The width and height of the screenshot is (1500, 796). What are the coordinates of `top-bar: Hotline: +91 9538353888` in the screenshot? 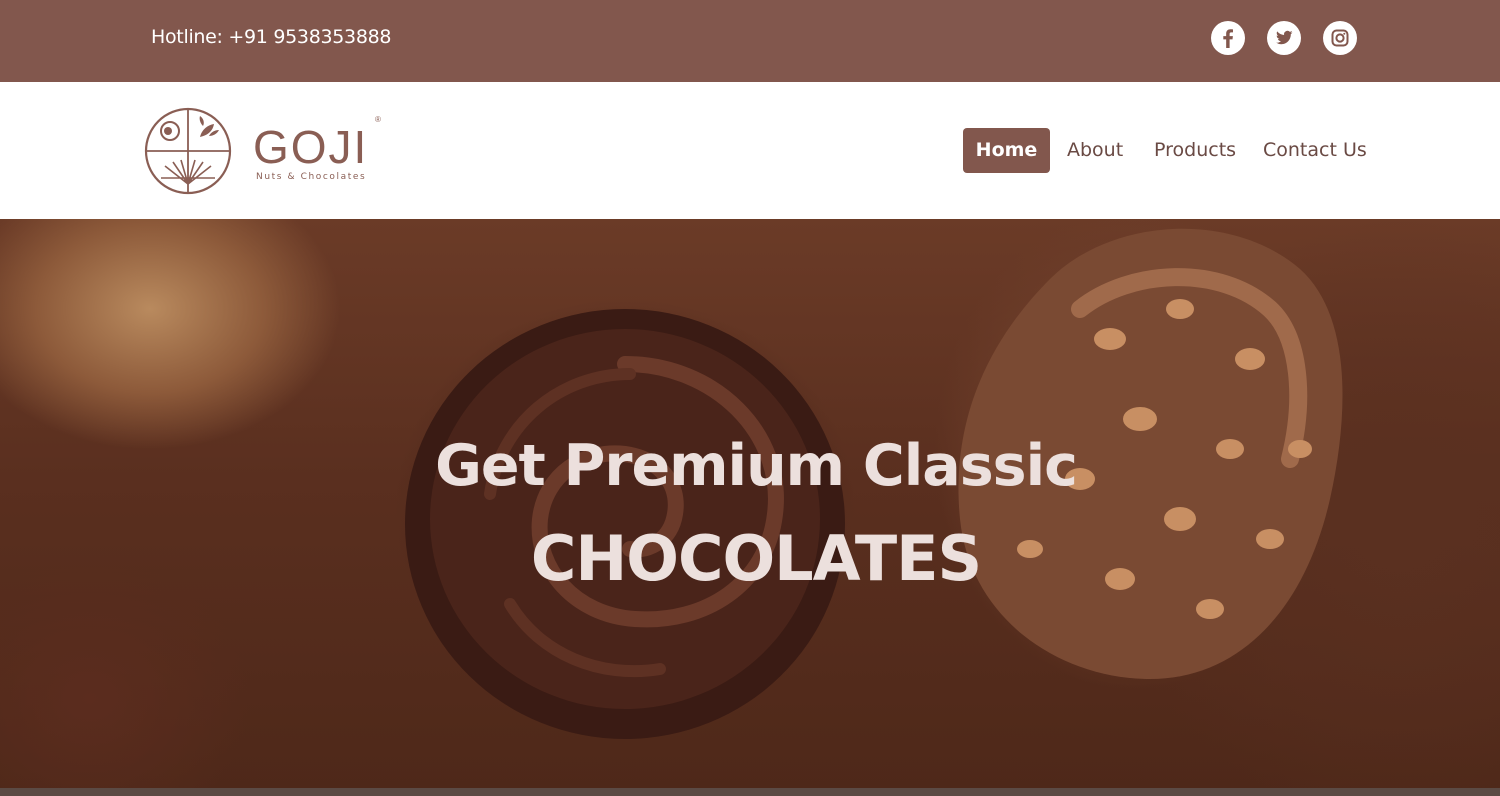 It's located at (750, 41).